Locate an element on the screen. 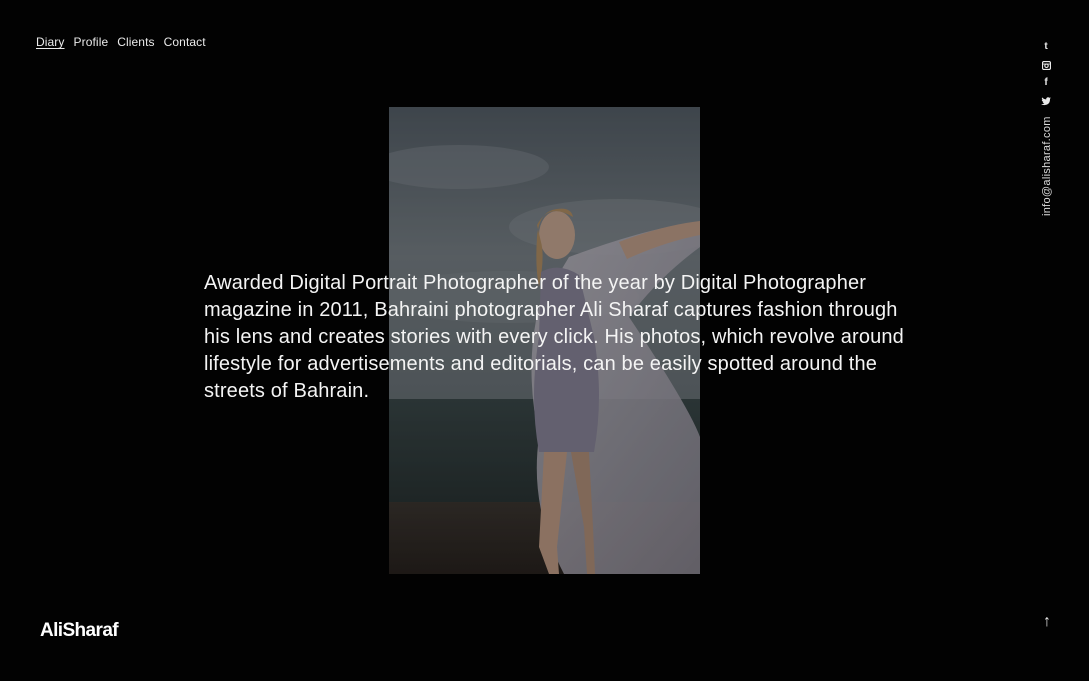  main-nav: Diary Profile Clients Contact is located at coordinates (121, 42).